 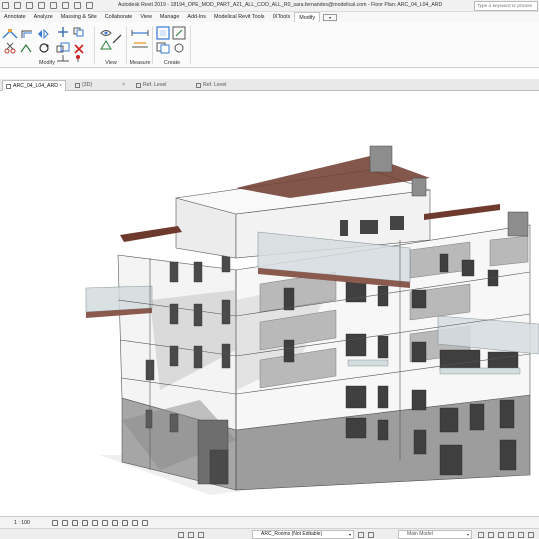 I want to click on status-icons-right, so click(x=506, y=535).